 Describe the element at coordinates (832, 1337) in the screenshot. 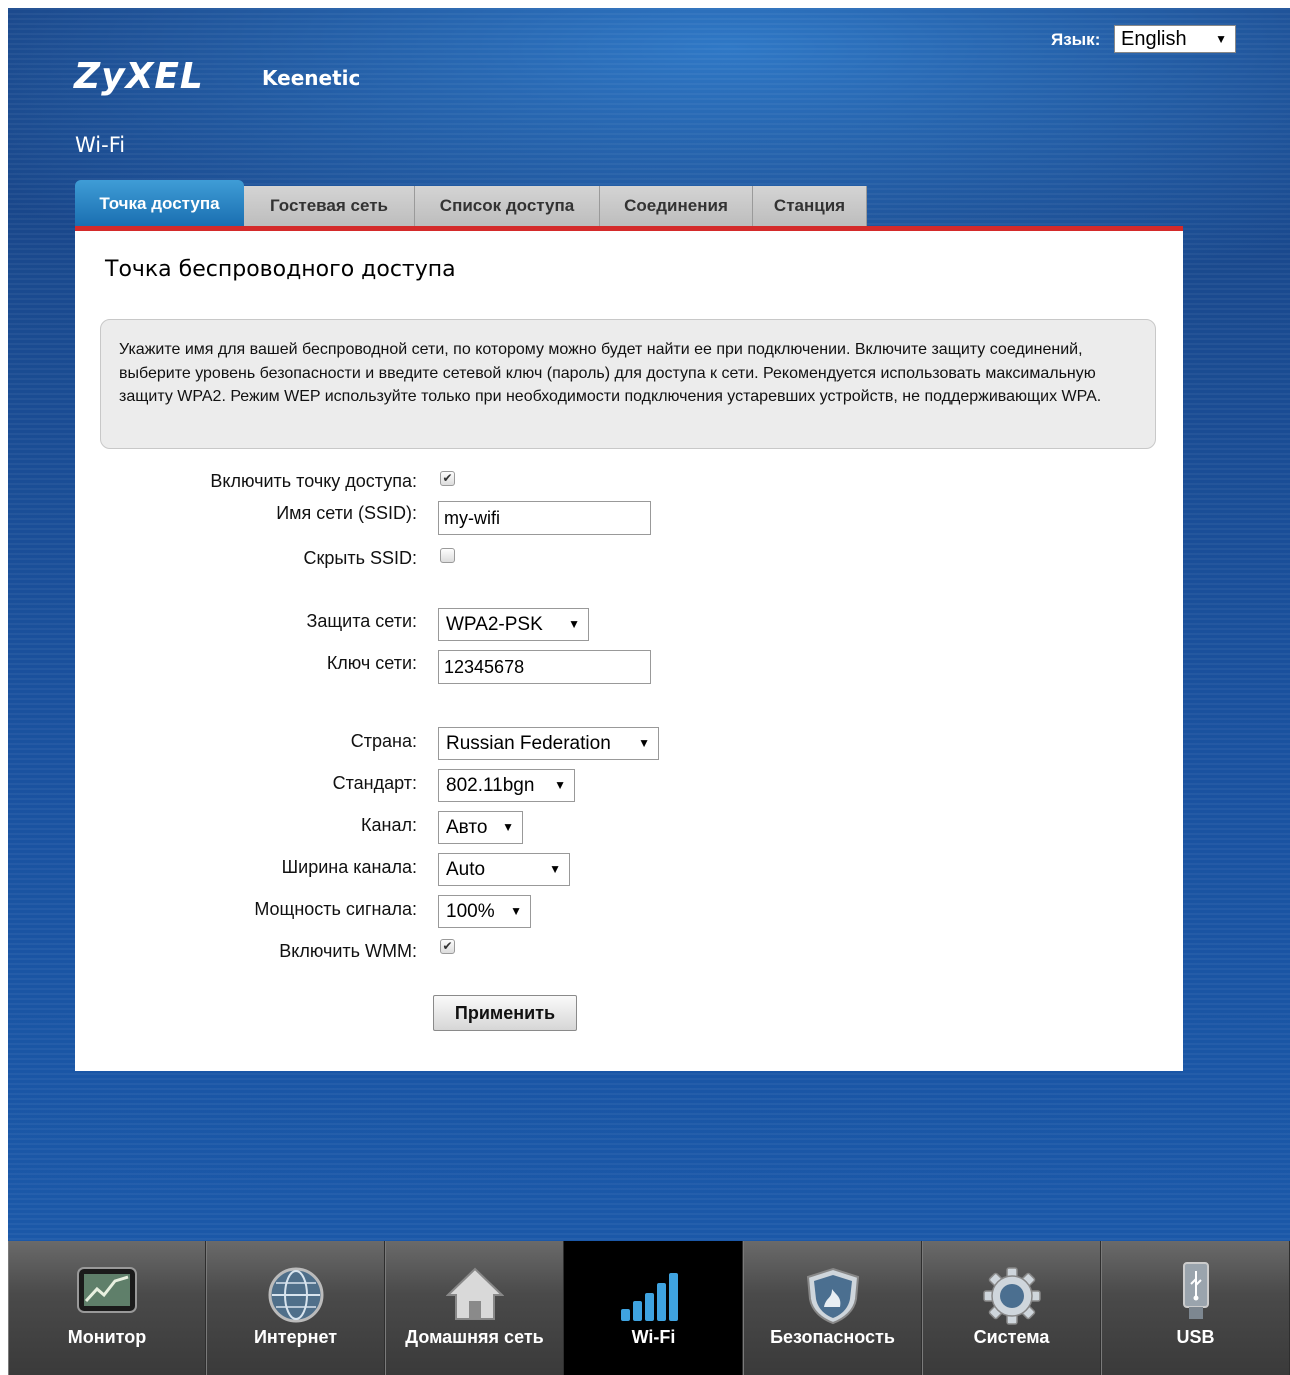

I see `nav-label: Безопасность` at that location.